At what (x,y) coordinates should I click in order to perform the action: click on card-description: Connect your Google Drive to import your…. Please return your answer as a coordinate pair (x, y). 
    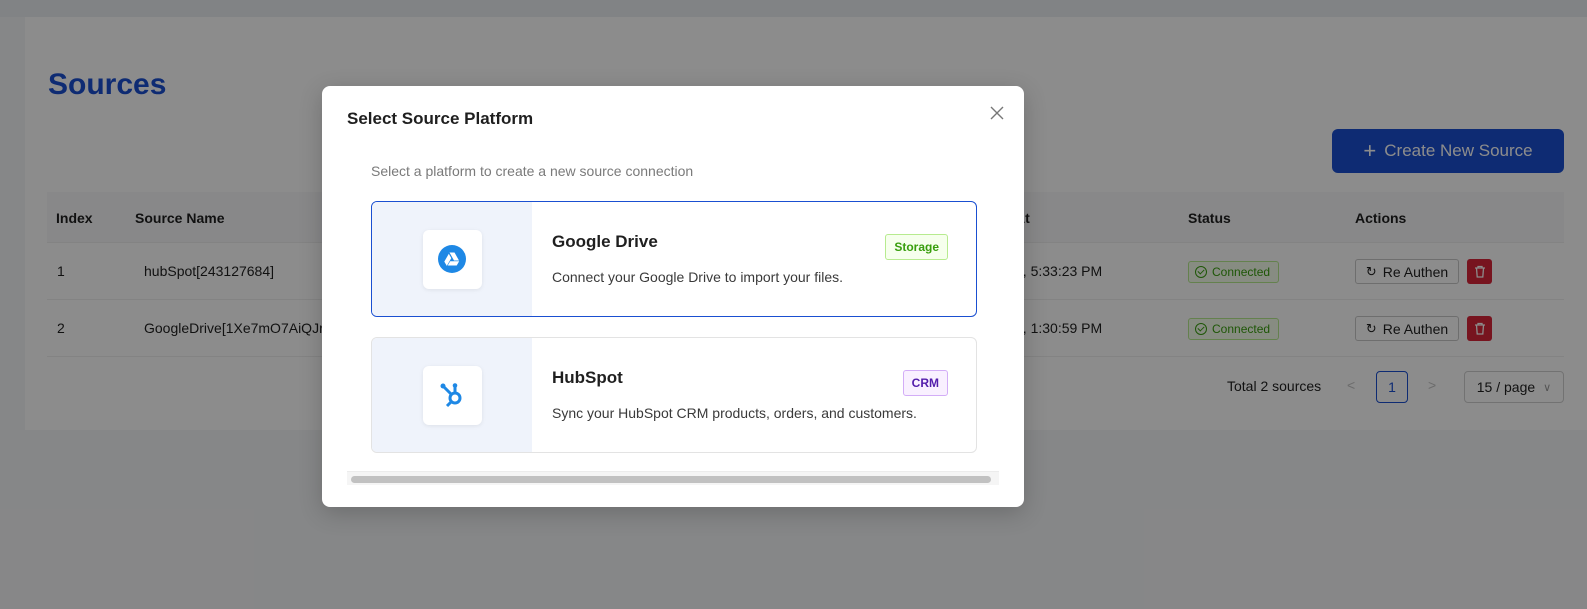
    Looking at the image, I should click on (698, 277).